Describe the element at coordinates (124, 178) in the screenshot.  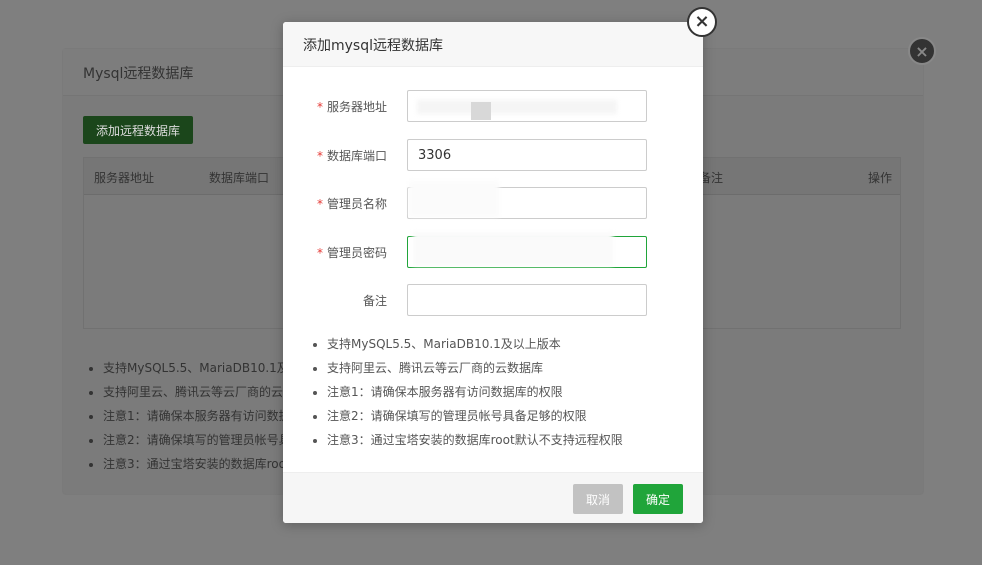
I see `col-server-address: 服务器地址` at that location.